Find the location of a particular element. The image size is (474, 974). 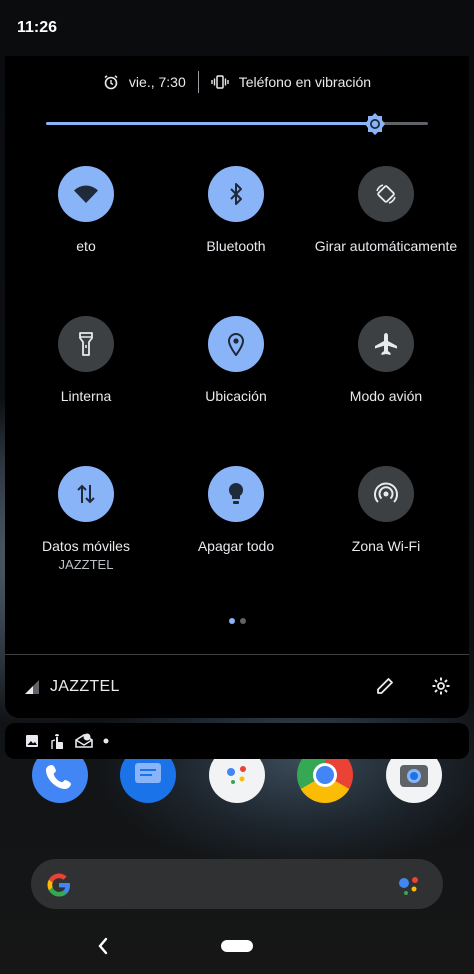

edit-icon is located at coordinates (385, 688).